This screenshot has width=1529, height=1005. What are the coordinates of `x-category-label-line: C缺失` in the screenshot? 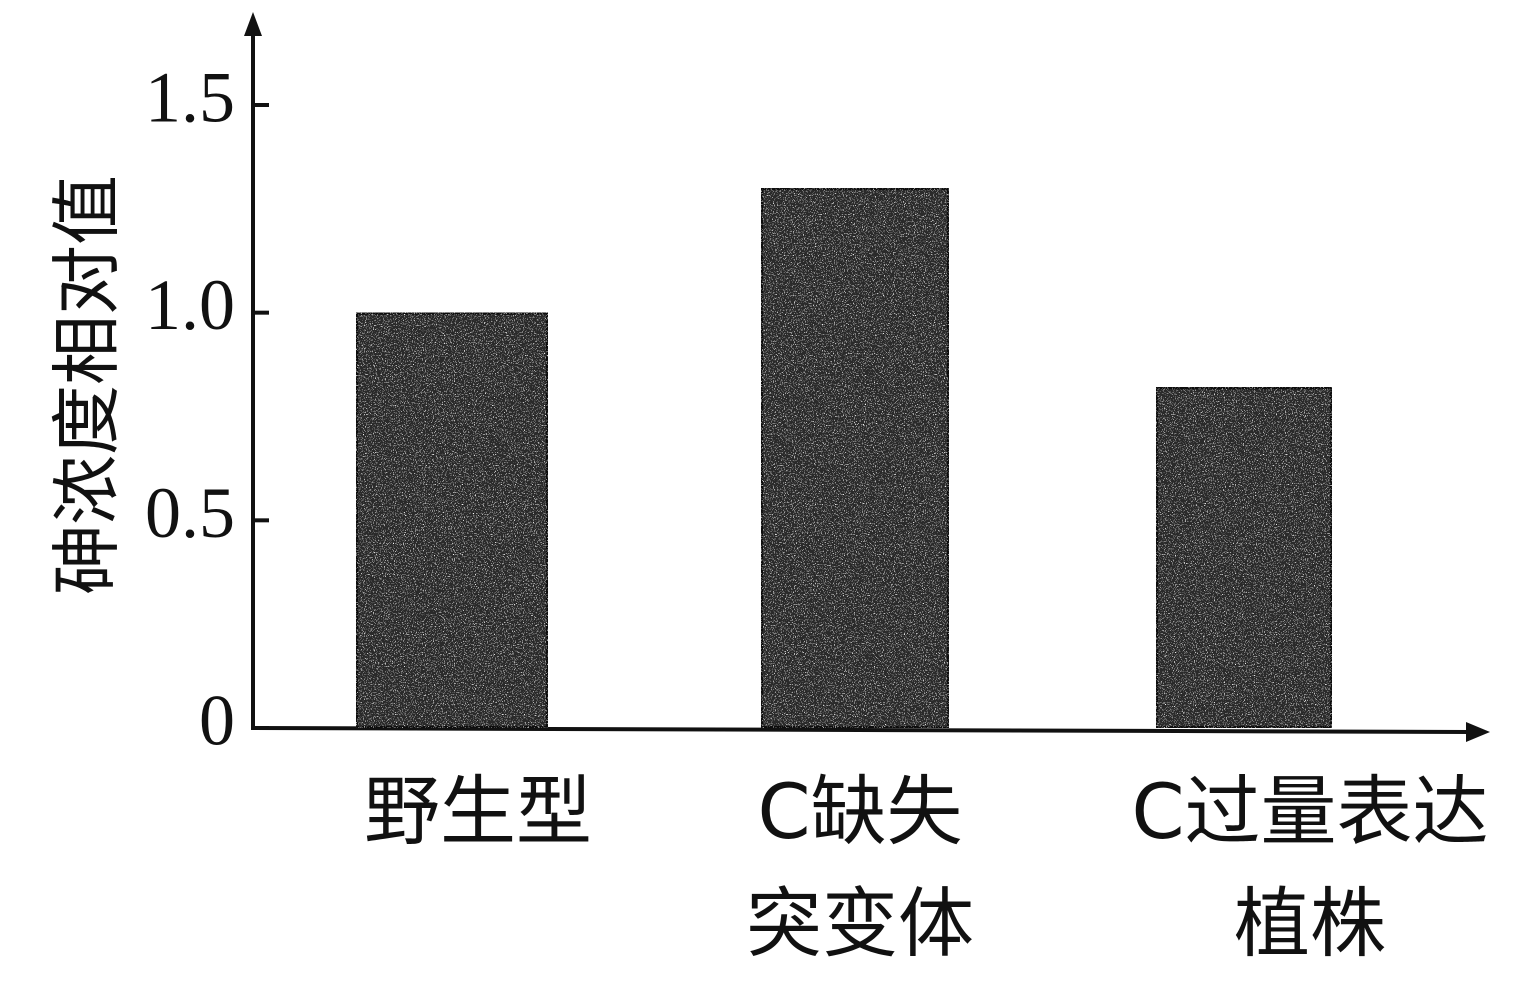 It's located at (859, 811).